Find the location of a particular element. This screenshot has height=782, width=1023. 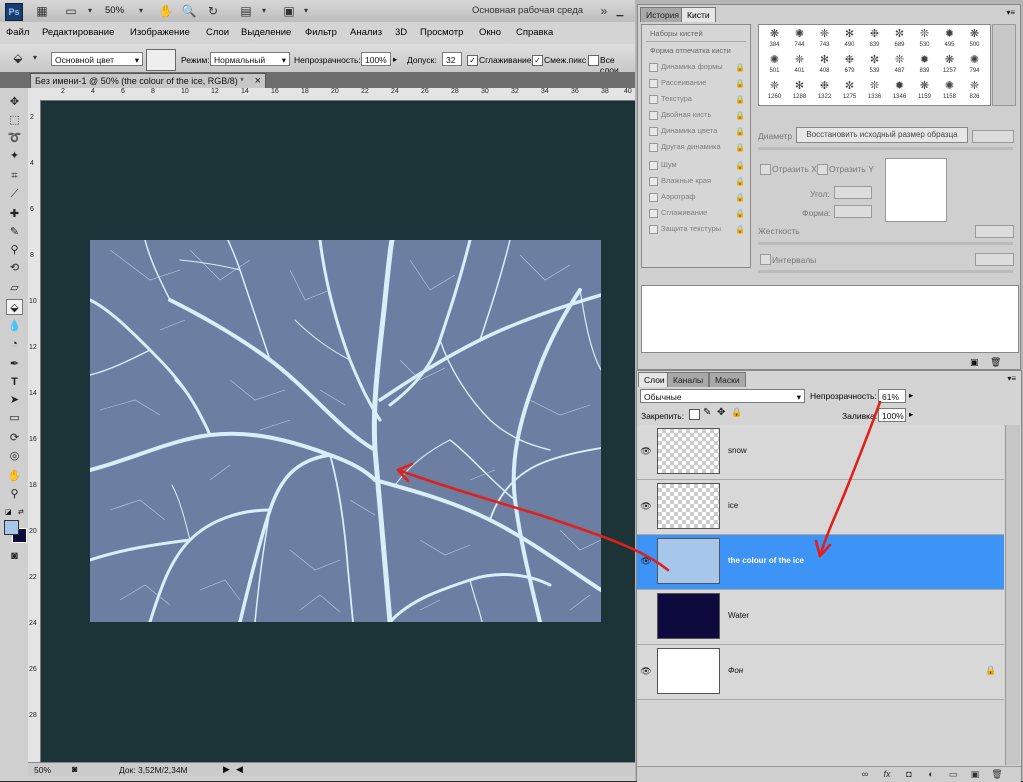

brush-option-item: Рассеивание 🔒 is located at coordinates (696, 83).